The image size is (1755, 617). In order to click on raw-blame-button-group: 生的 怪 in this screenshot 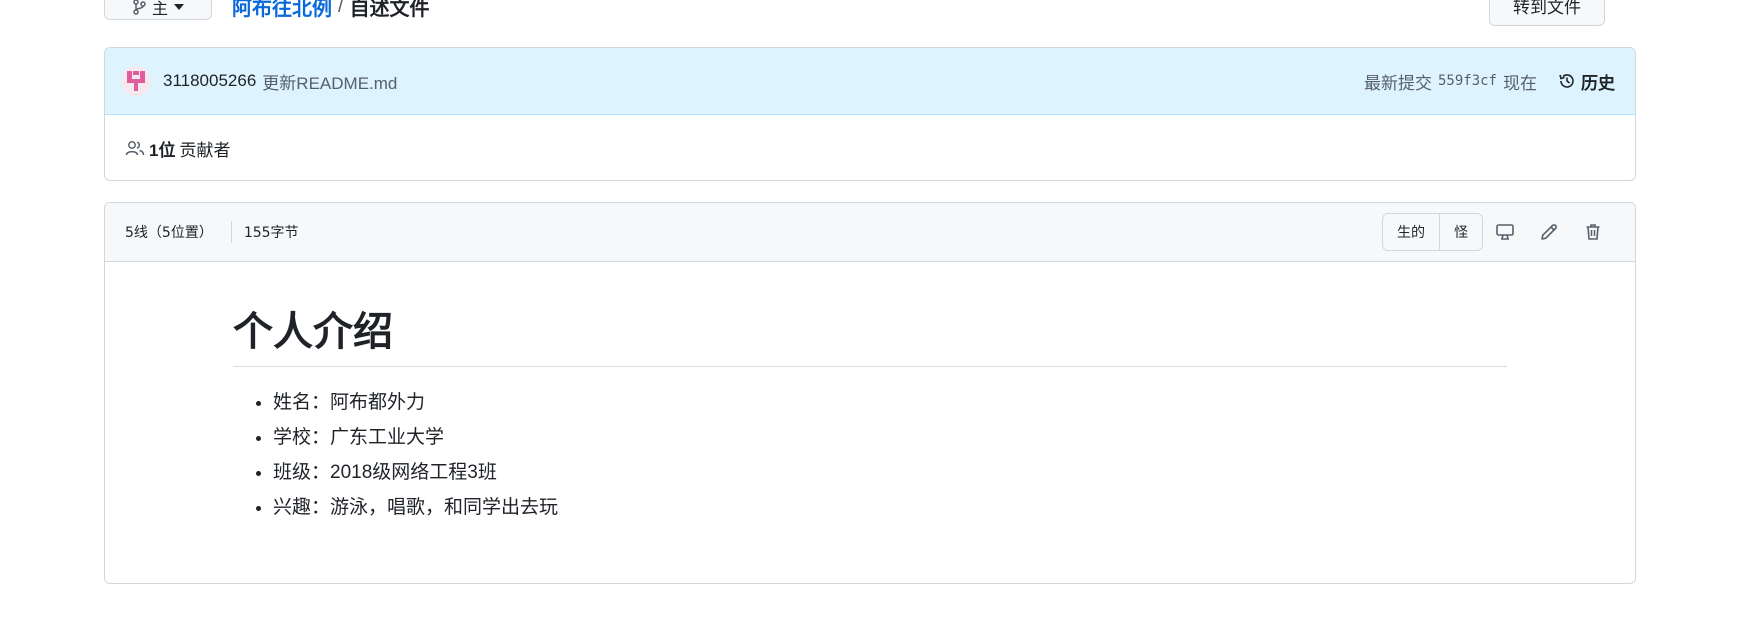, I will do `click(1432, 232)`.